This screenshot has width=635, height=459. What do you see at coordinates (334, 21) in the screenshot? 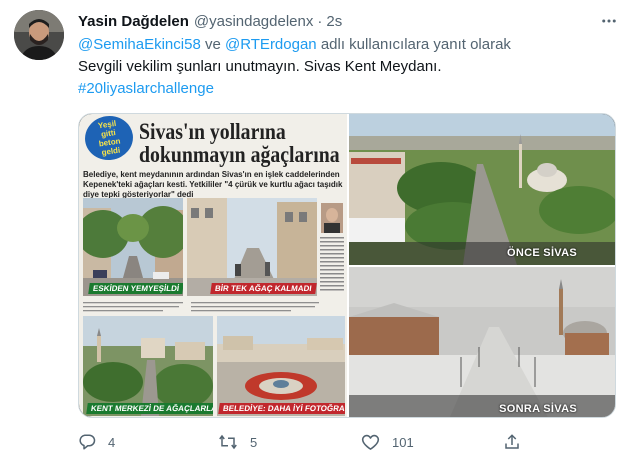
I see `timestamp: 2s` at bounding box center [334, 21].